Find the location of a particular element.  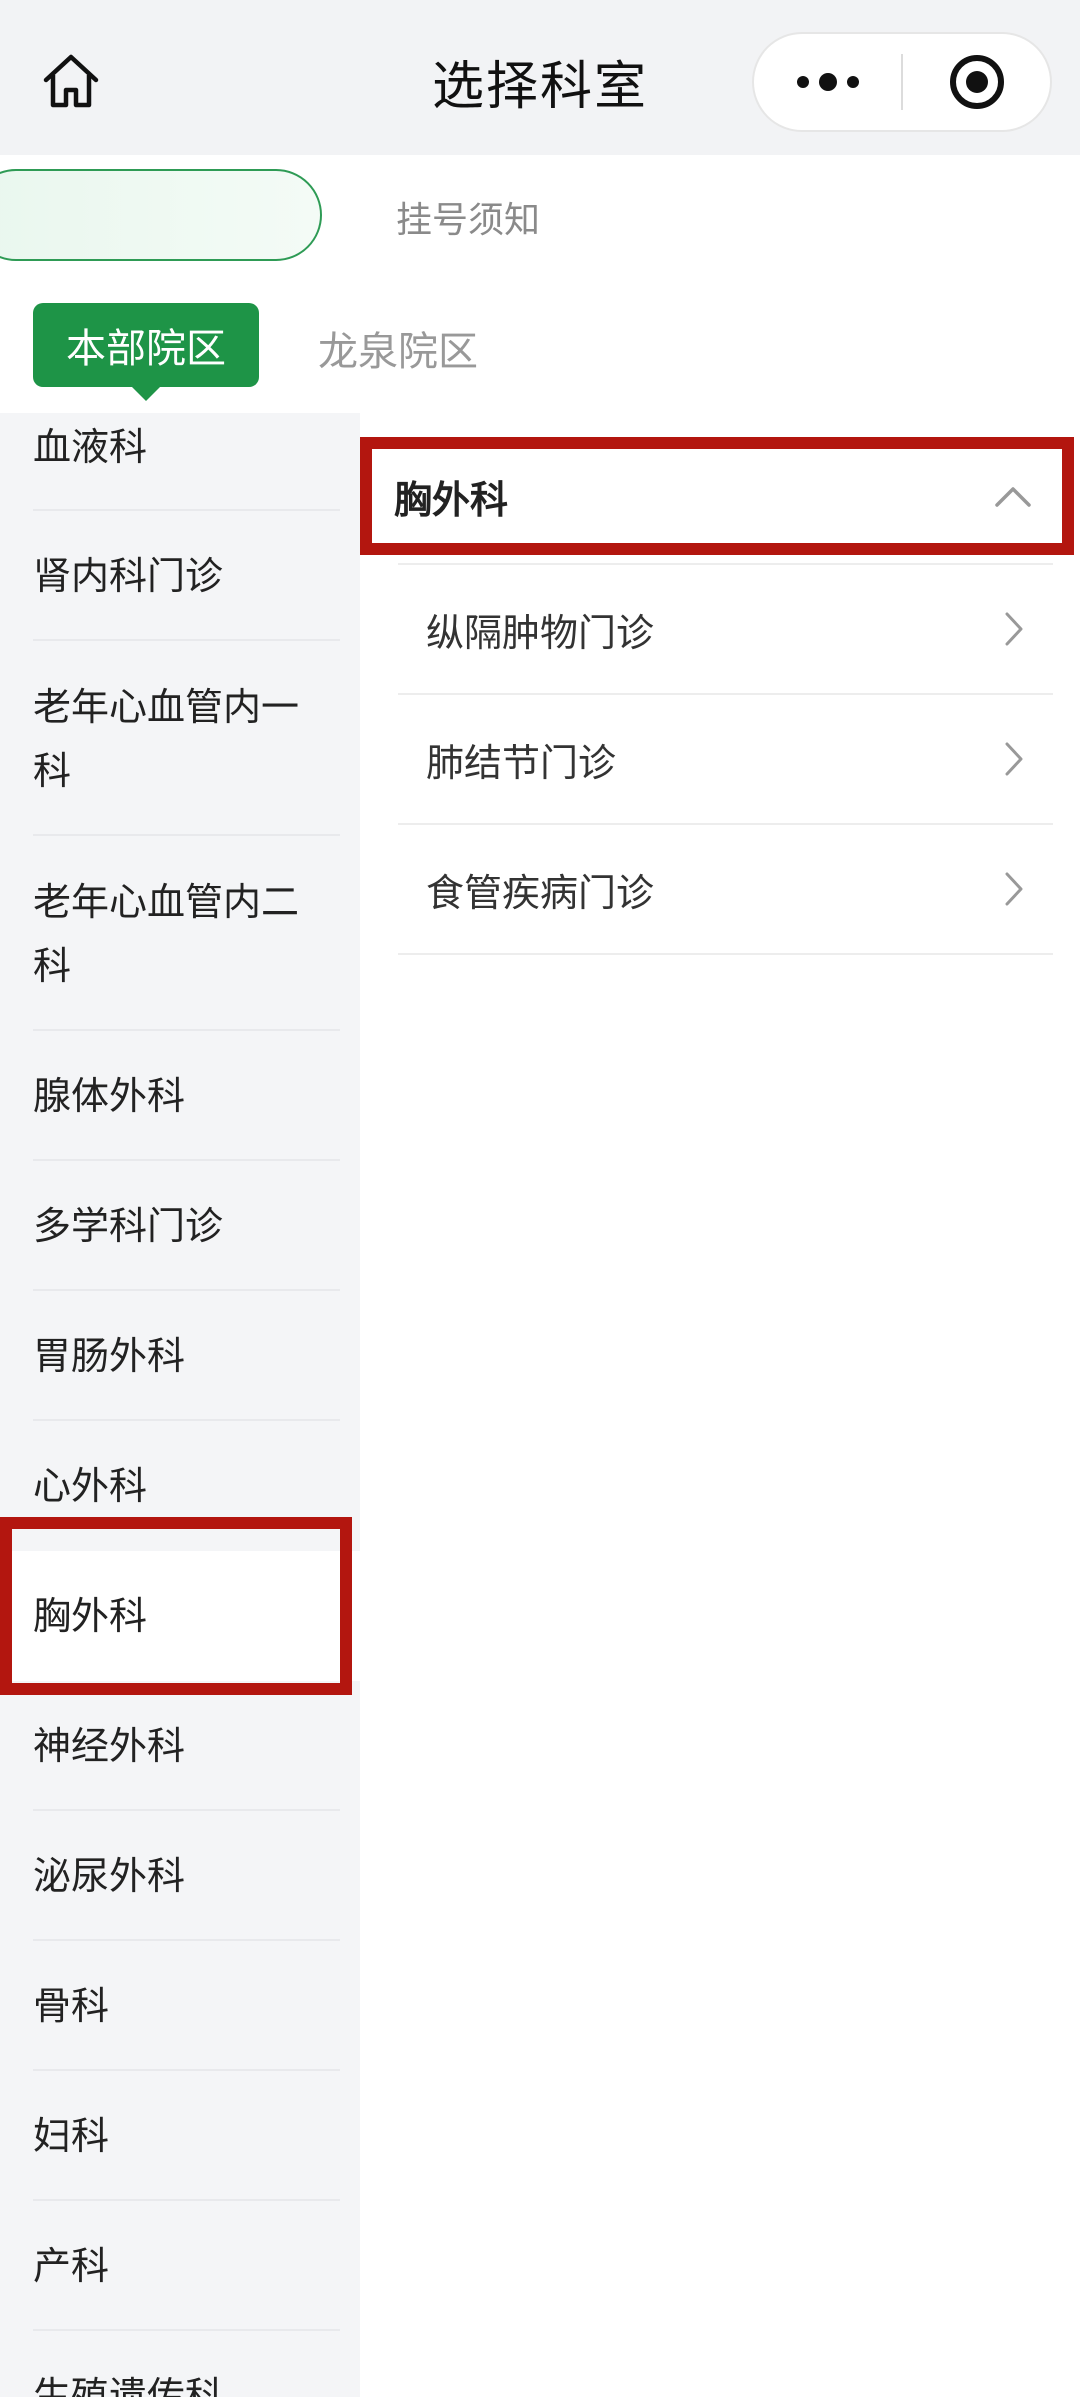

clinic-item-esophageal-disease: 食管疾病门诊 is located at coordinates (725, 888).